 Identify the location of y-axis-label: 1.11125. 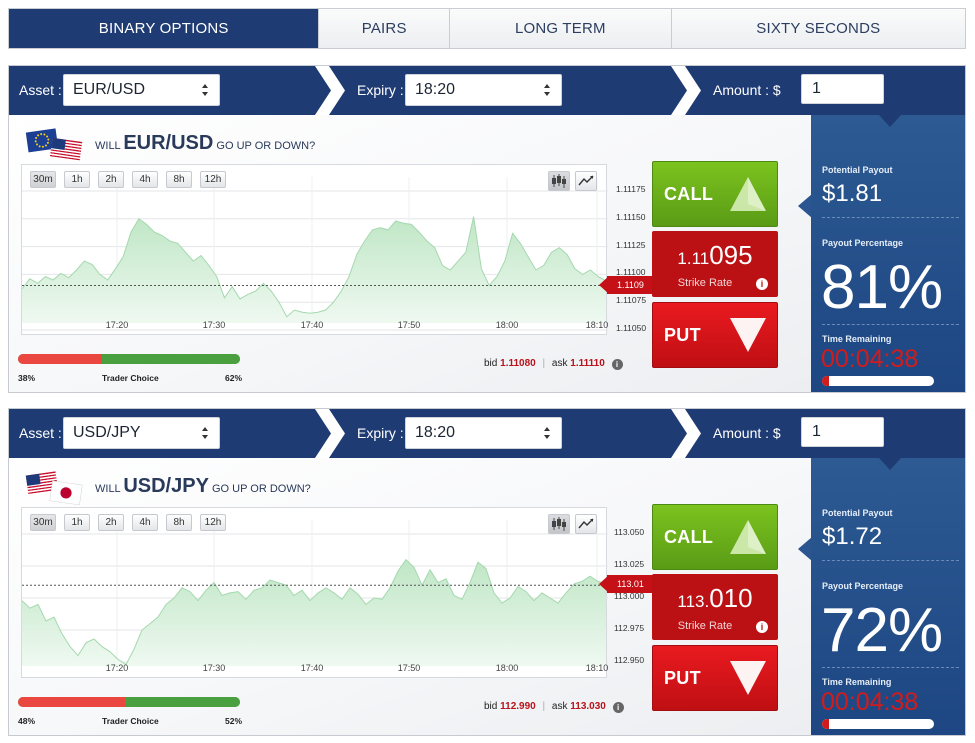
(631, 244).